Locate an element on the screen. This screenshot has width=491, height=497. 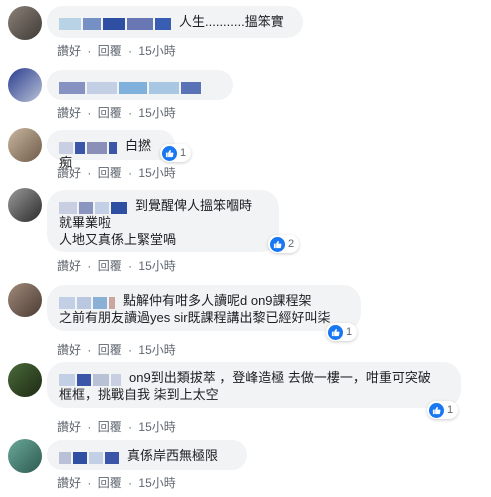
comment-bubble is located at coordinates (140, 85).